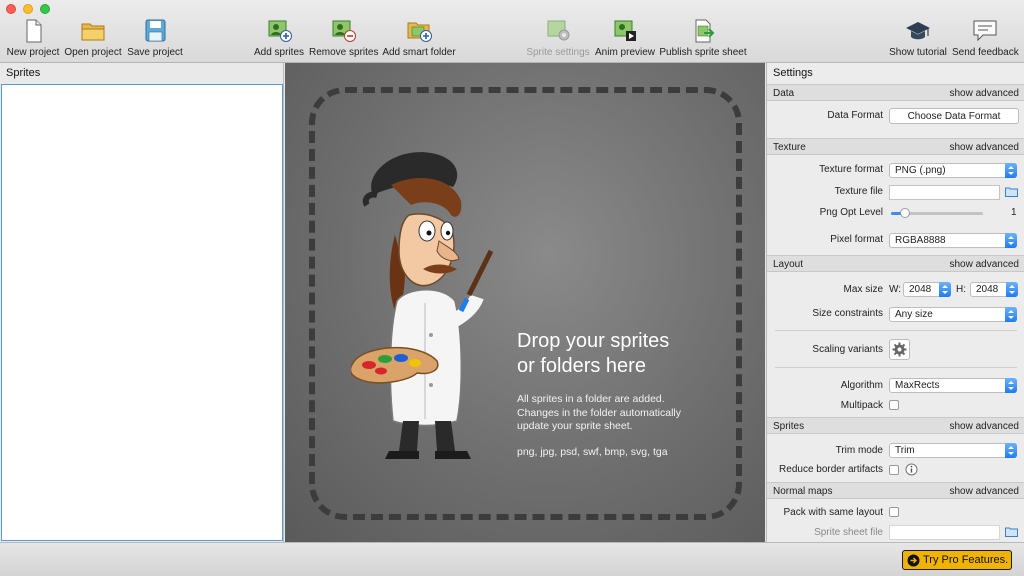 The height and width of the screenshot is (576, 1024). Describe the element at coordinates (985, 93) in the screenshot. I see `show-advanced-data: show advanced` at that location.